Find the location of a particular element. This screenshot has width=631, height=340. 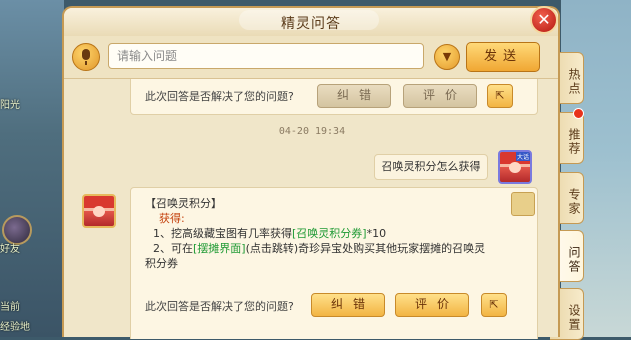

title-bar: 精灵问答 is located at coordinates (311, 22).